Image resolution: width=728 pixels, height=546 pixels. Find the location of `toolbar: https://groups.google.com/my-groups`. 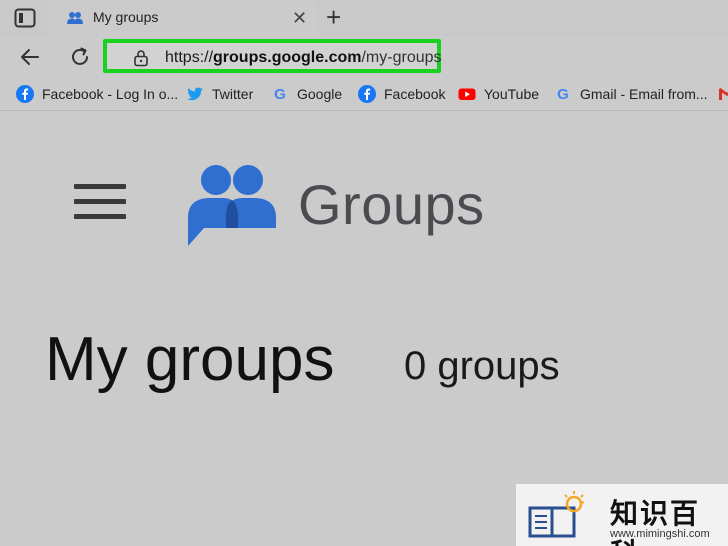

toolbar: https://groups.google.com/my-groups is located at coordinates (364, 57).